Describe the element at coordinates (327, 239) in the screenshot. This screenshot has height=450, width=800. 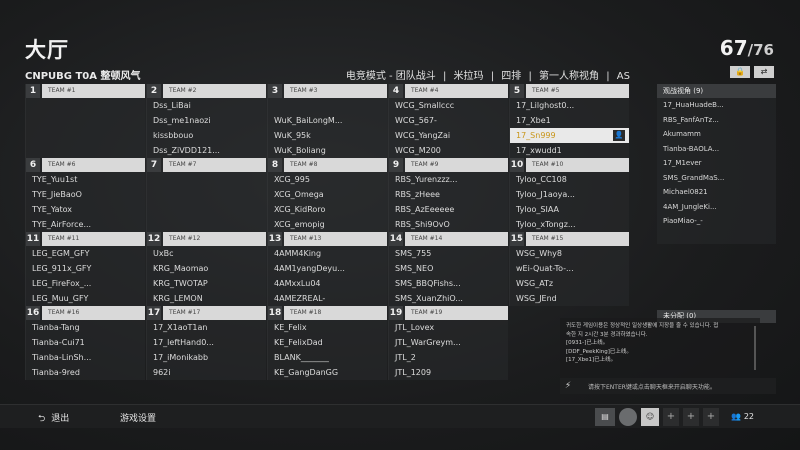
I see `team-header: 13 TEAM #13` at that location.